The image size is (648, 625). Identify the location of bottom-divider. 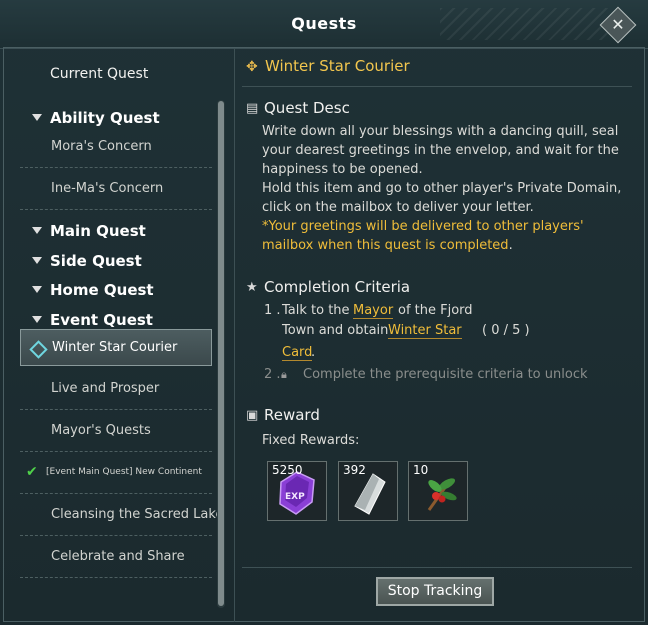
(437, 567).